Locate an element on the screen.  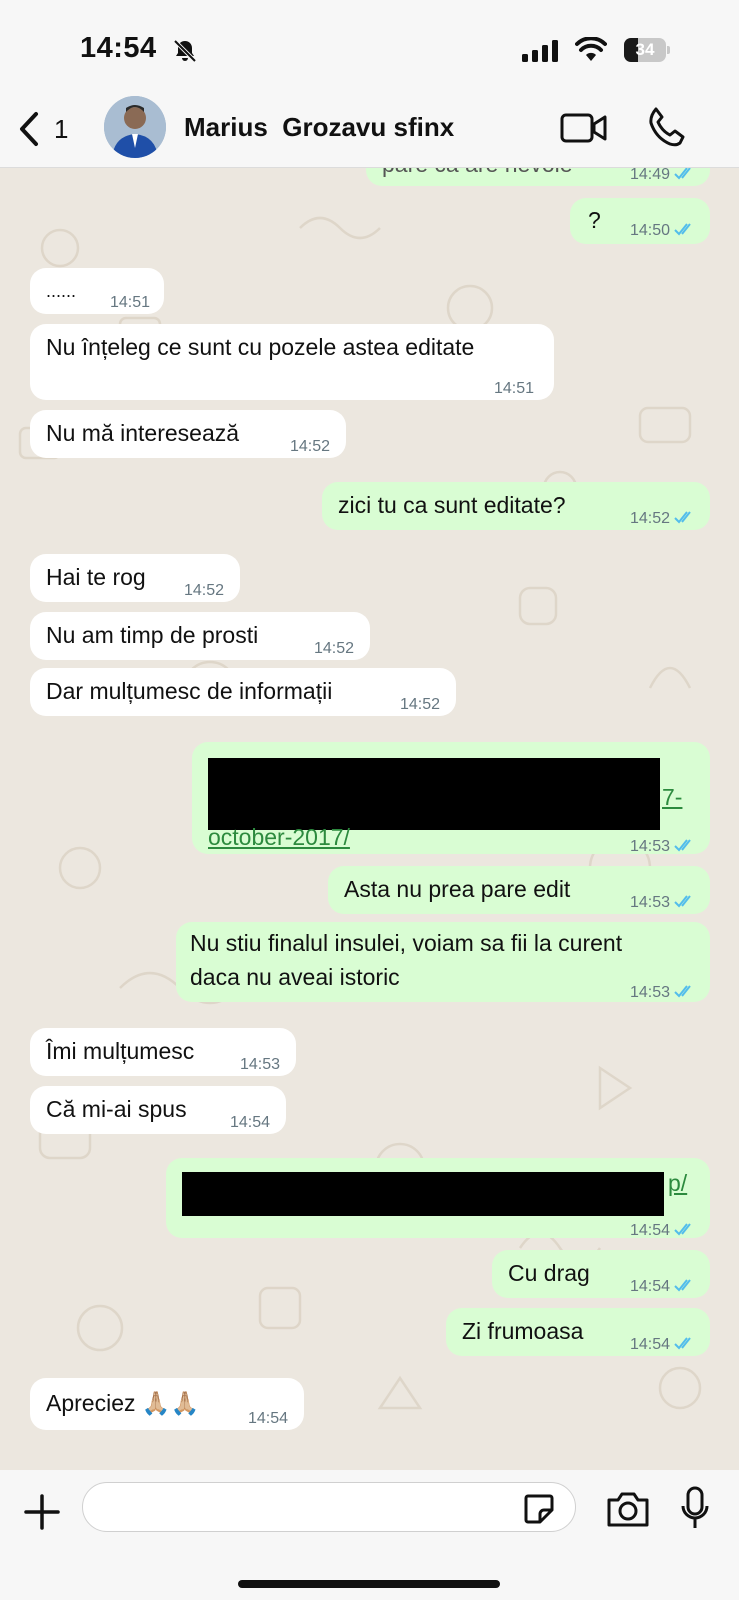
message-bubble-incoming: Dar mulțumesc de informații 14:52 is located at coordinates (243, 692).